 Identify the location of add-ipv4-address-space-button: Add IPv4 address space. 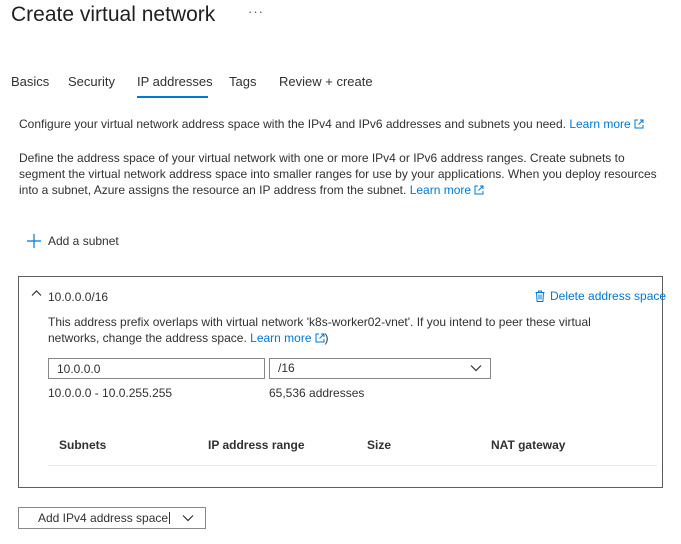
(112, 518).